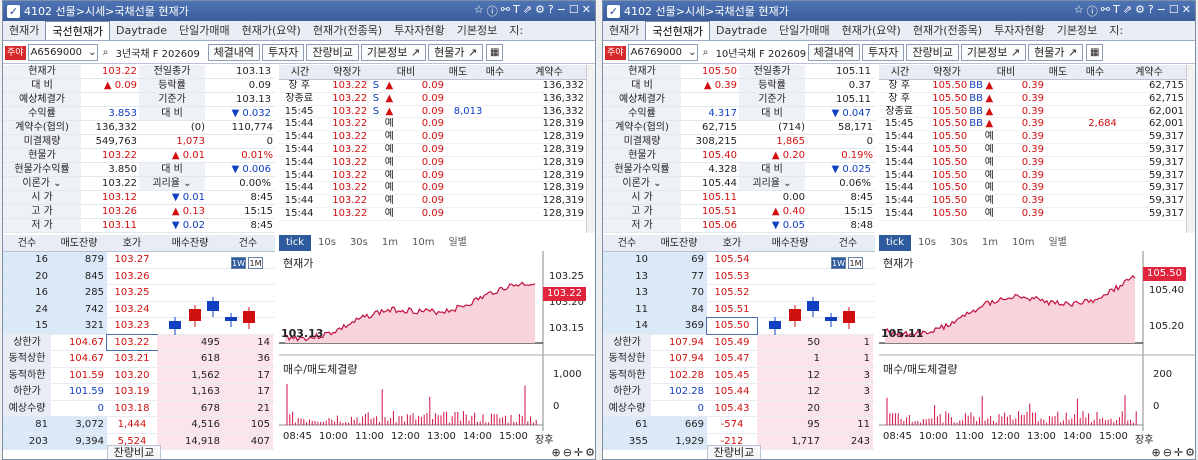 The height and width of the screenshot is (460, 1198). Describe the element at coordinates (739, 359) in the screenshot. I see `bid-row: 동적상한 107.94 105.47 1 1` at that location.